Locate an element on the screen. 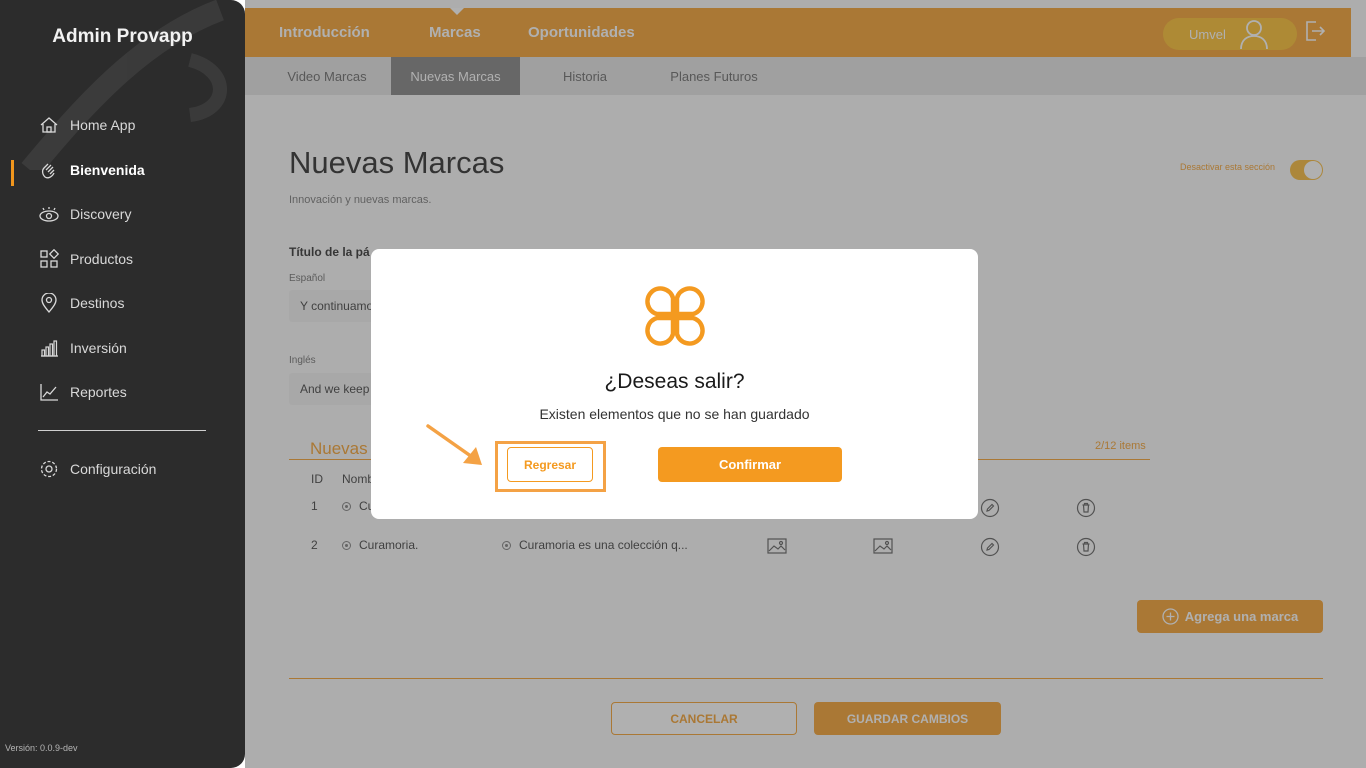 The width and height of the screenshot is (1366, 768). app-title: Admin Provapp is located at coordinates (122, 36).